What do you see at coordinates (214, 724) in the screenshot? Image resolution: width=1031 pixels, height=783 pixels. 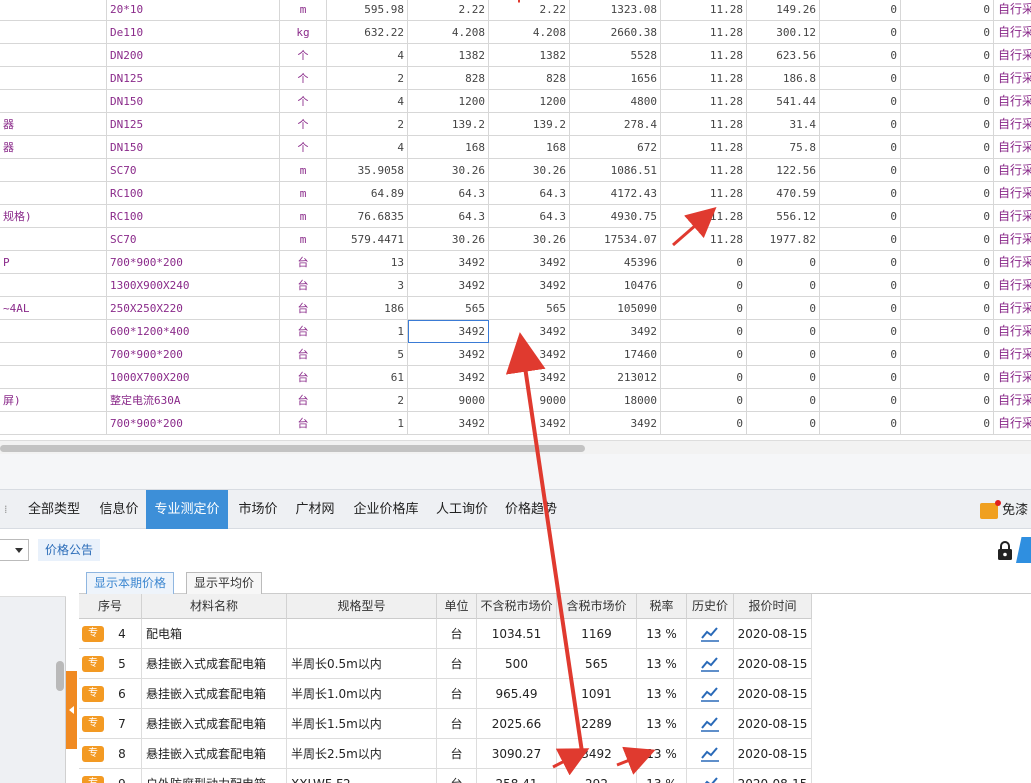 I see `cell-name: 悬挂嵌入式成套配电箱` at bounding box center [214, 724].